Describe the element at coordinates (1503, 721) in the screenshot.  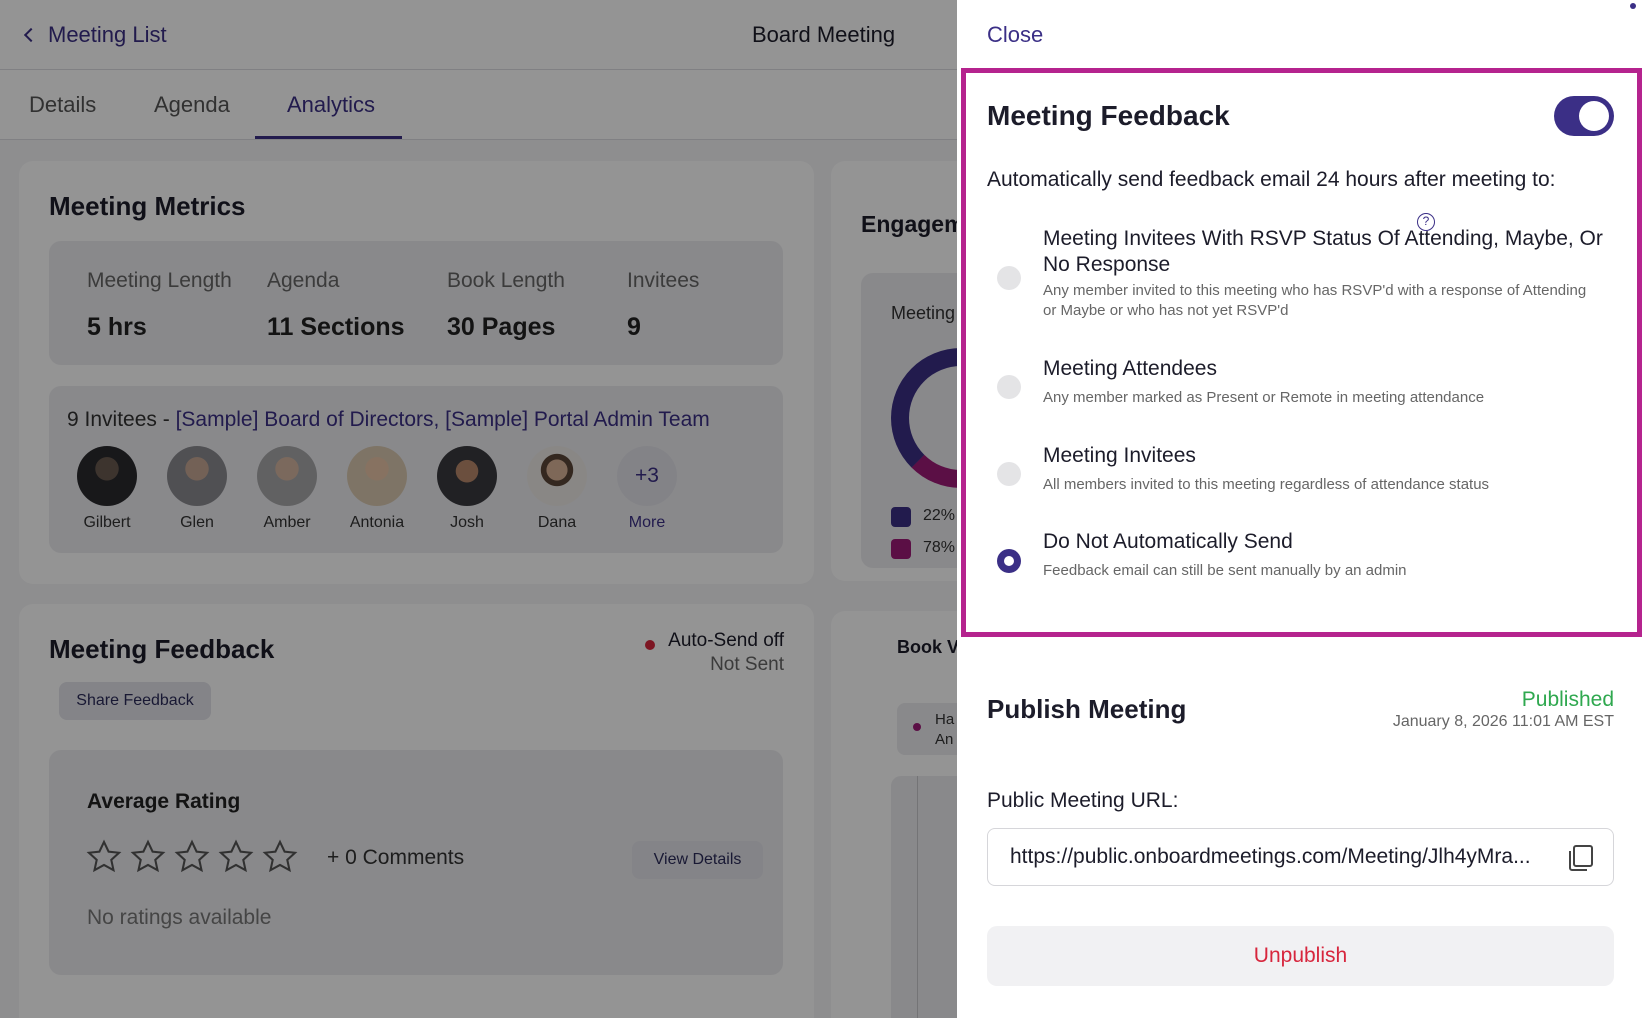
I see `publish-date: January 8, 2026 11:01 AM EST` at that location.